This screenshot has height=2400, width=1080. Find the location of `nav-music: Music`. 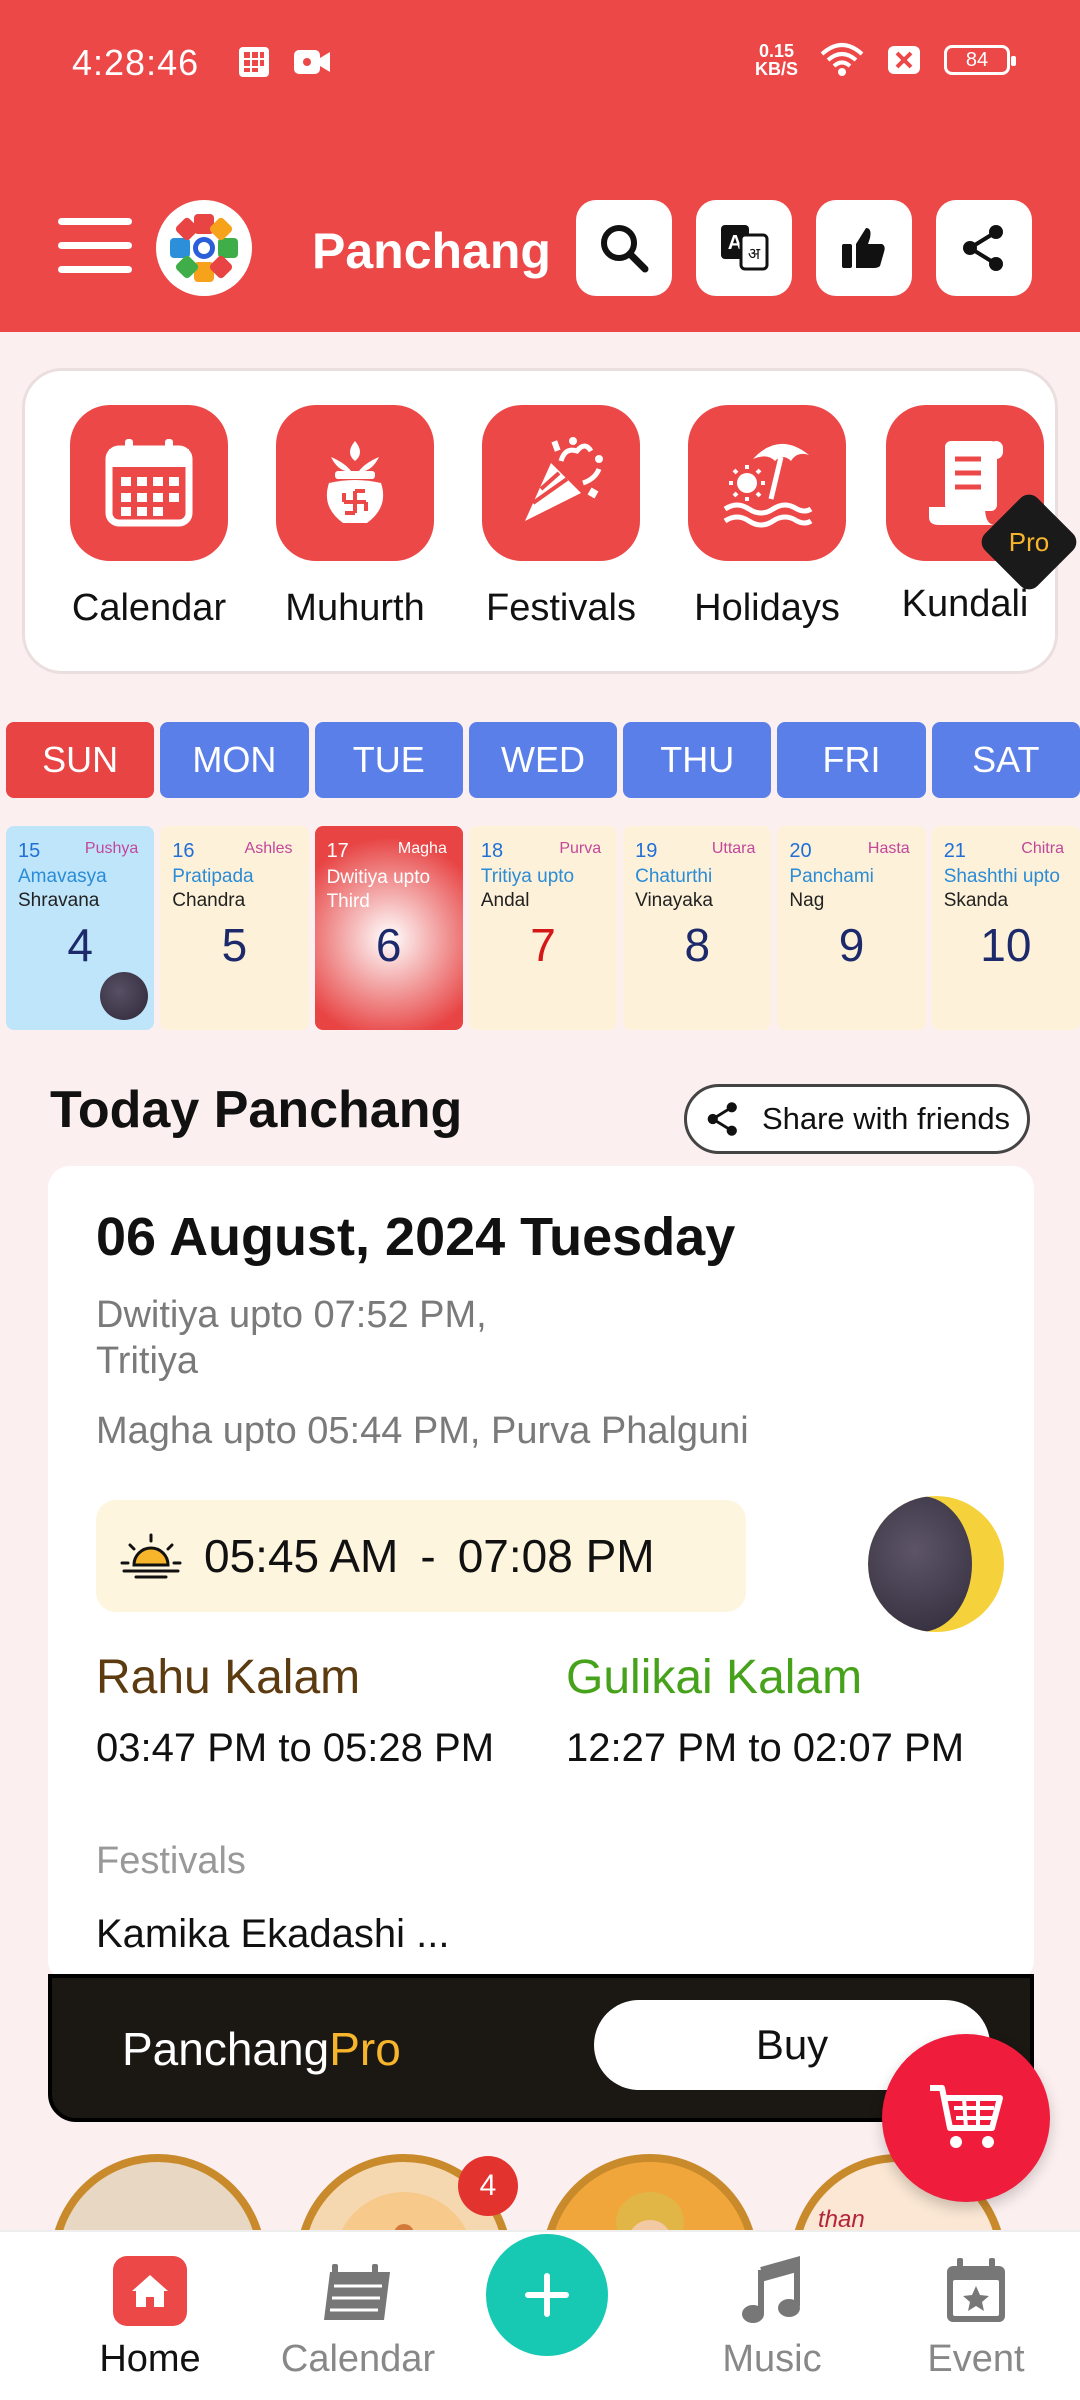

nav-music: Music is located at coordinates (772, 2318).